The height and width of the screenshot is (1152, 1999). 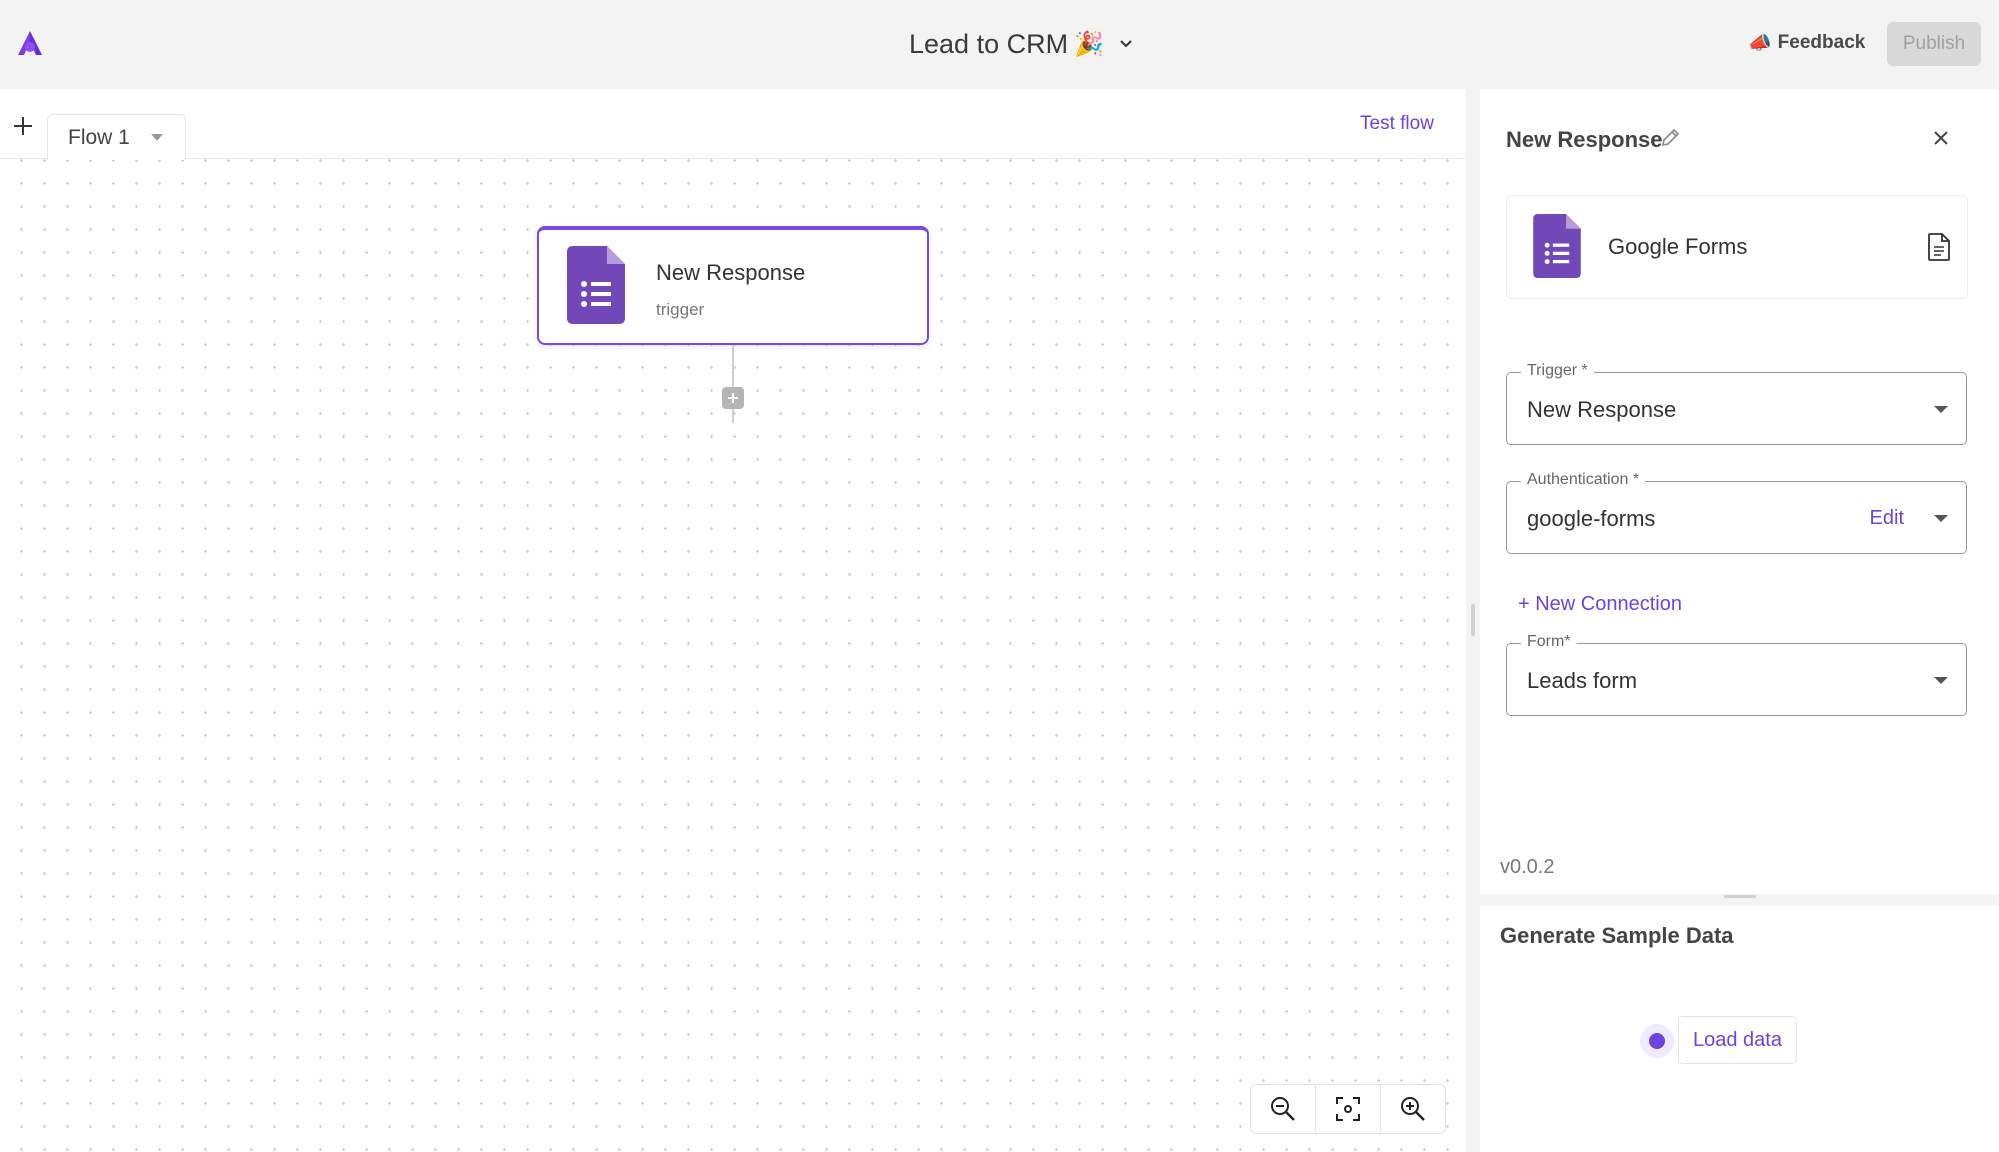 What do you see at coordinates (1887, 518) in the screenshot?
I see `edit-connection-link: Edit` at bounding box center [1887, 518].